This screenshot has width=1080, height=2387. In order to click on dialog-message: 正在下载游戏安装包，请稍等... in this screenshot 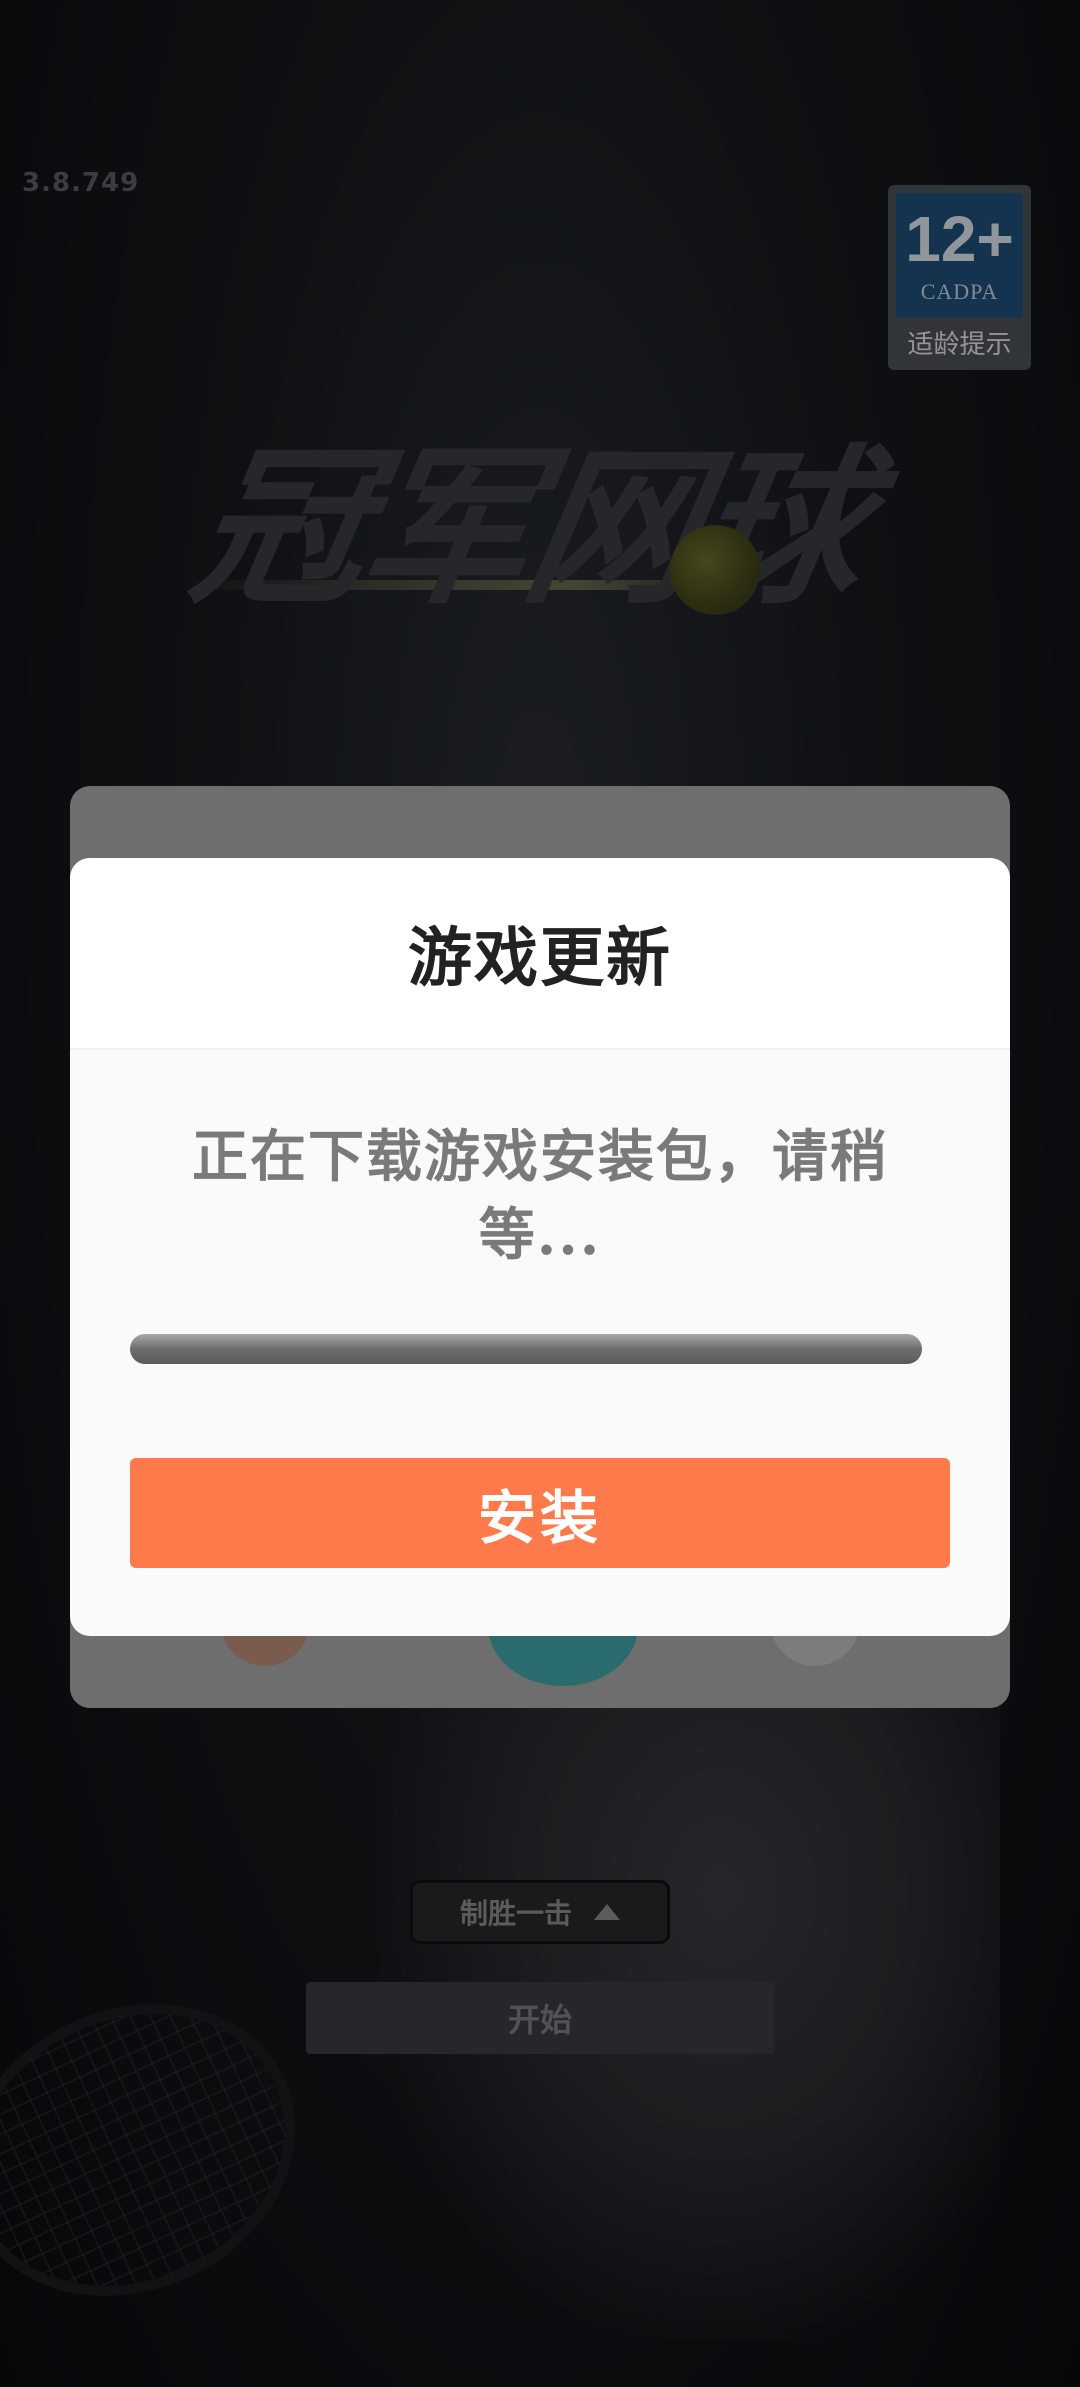, I will do `click(540, 1196)`.